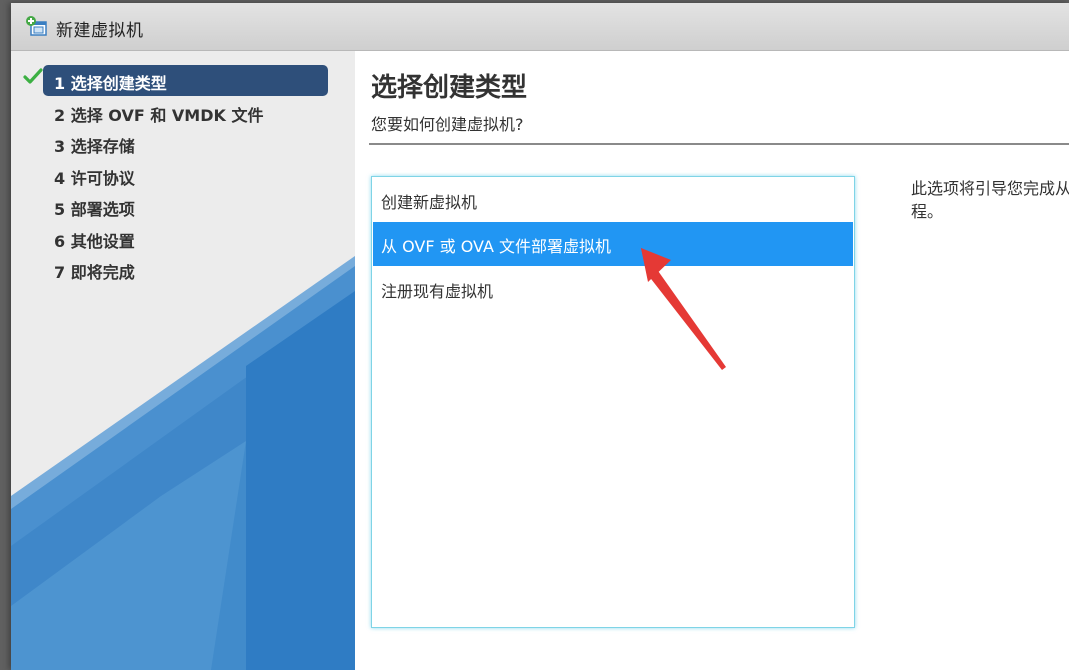 Image resolution: width=1069 pixels, height=670 pixels. What do you see at coordinates (429, 202) in the screenshot?
I see `option-label: 创建新虚拟机` at bounding box center [429, 202].